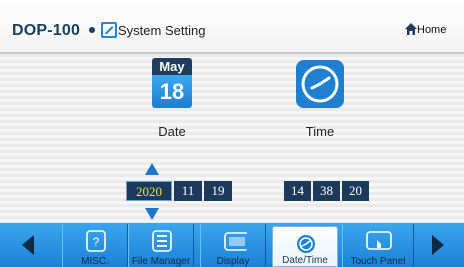  Describe the element at coordinates (305, 260) in the screenshot. I see `tab-date-time-label: Date/Time` at that location.